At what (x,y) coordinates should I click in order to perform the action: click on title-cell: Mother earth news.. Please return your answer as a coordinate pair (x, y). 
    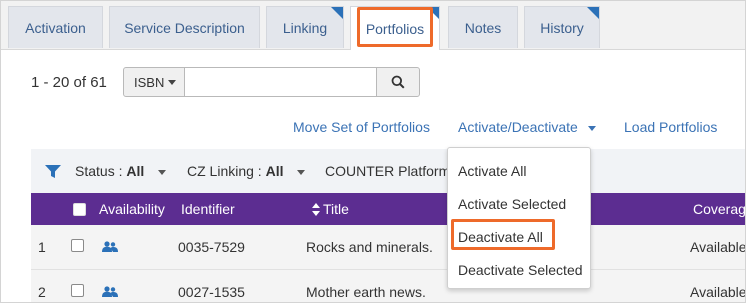
    Looking at the image, I should click on (366, 292).